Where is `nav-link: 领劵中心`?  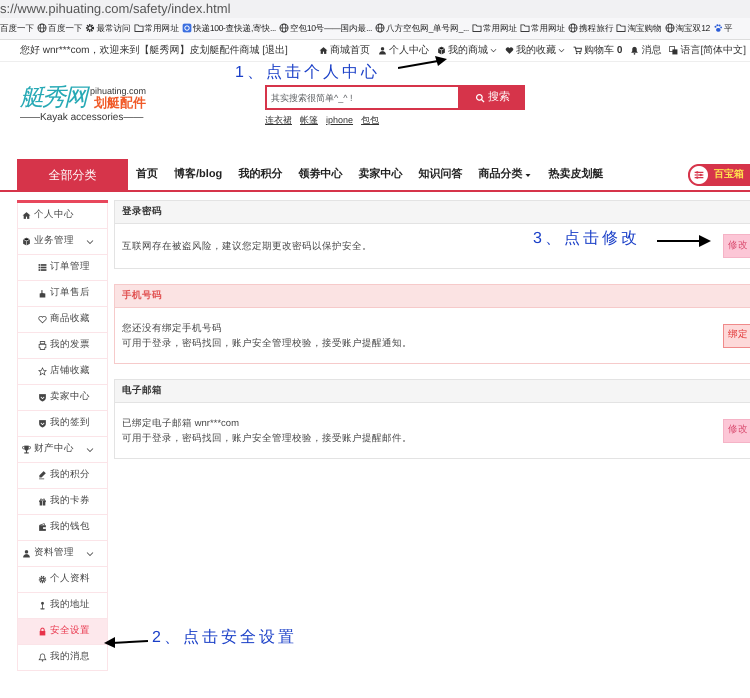
nav-link: 领劵中心 is located at coordinates (320, 174).